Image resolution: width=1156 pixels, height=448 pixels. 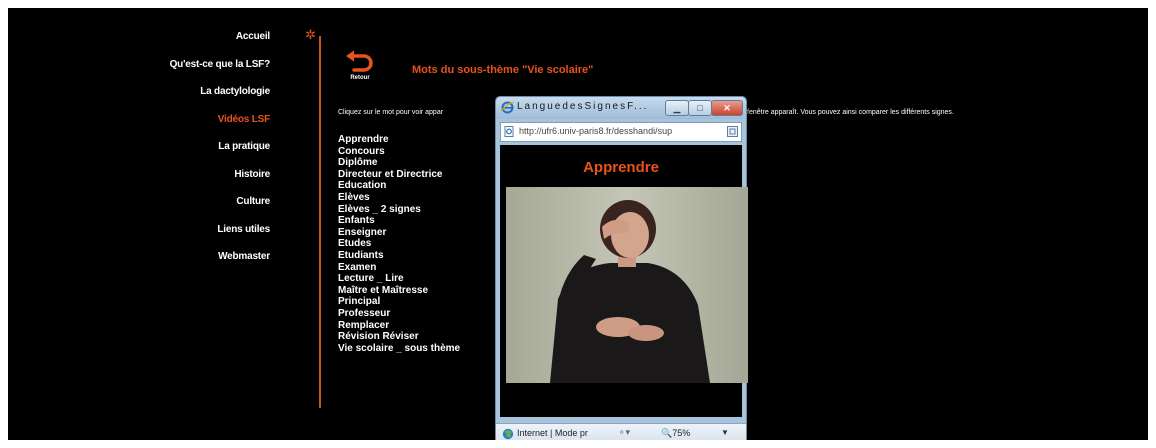 I want to click on word-link: Enfants, so click(x=399, y=221).